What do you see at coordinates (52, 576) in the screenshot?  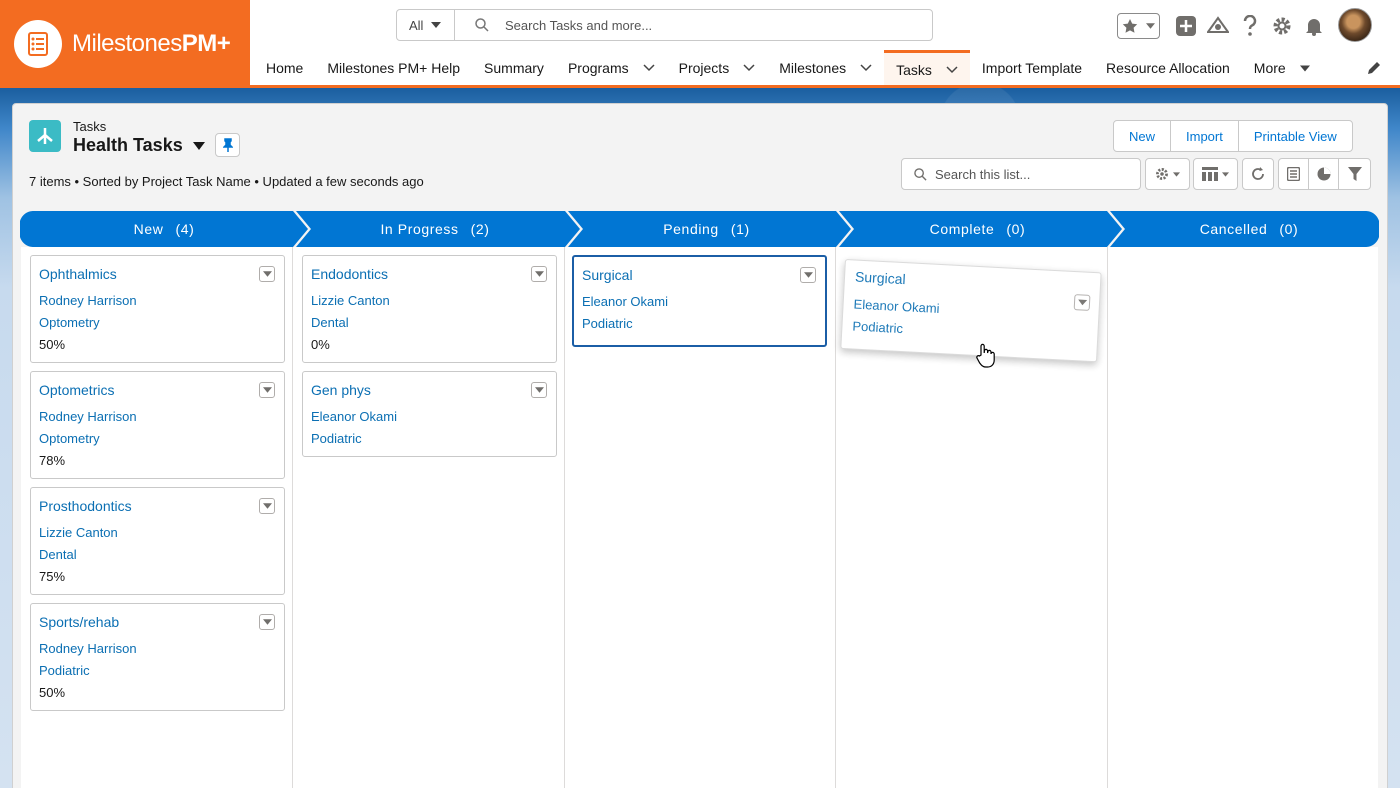 I see `card-progress: 75%` at bounding box center [52, 576].